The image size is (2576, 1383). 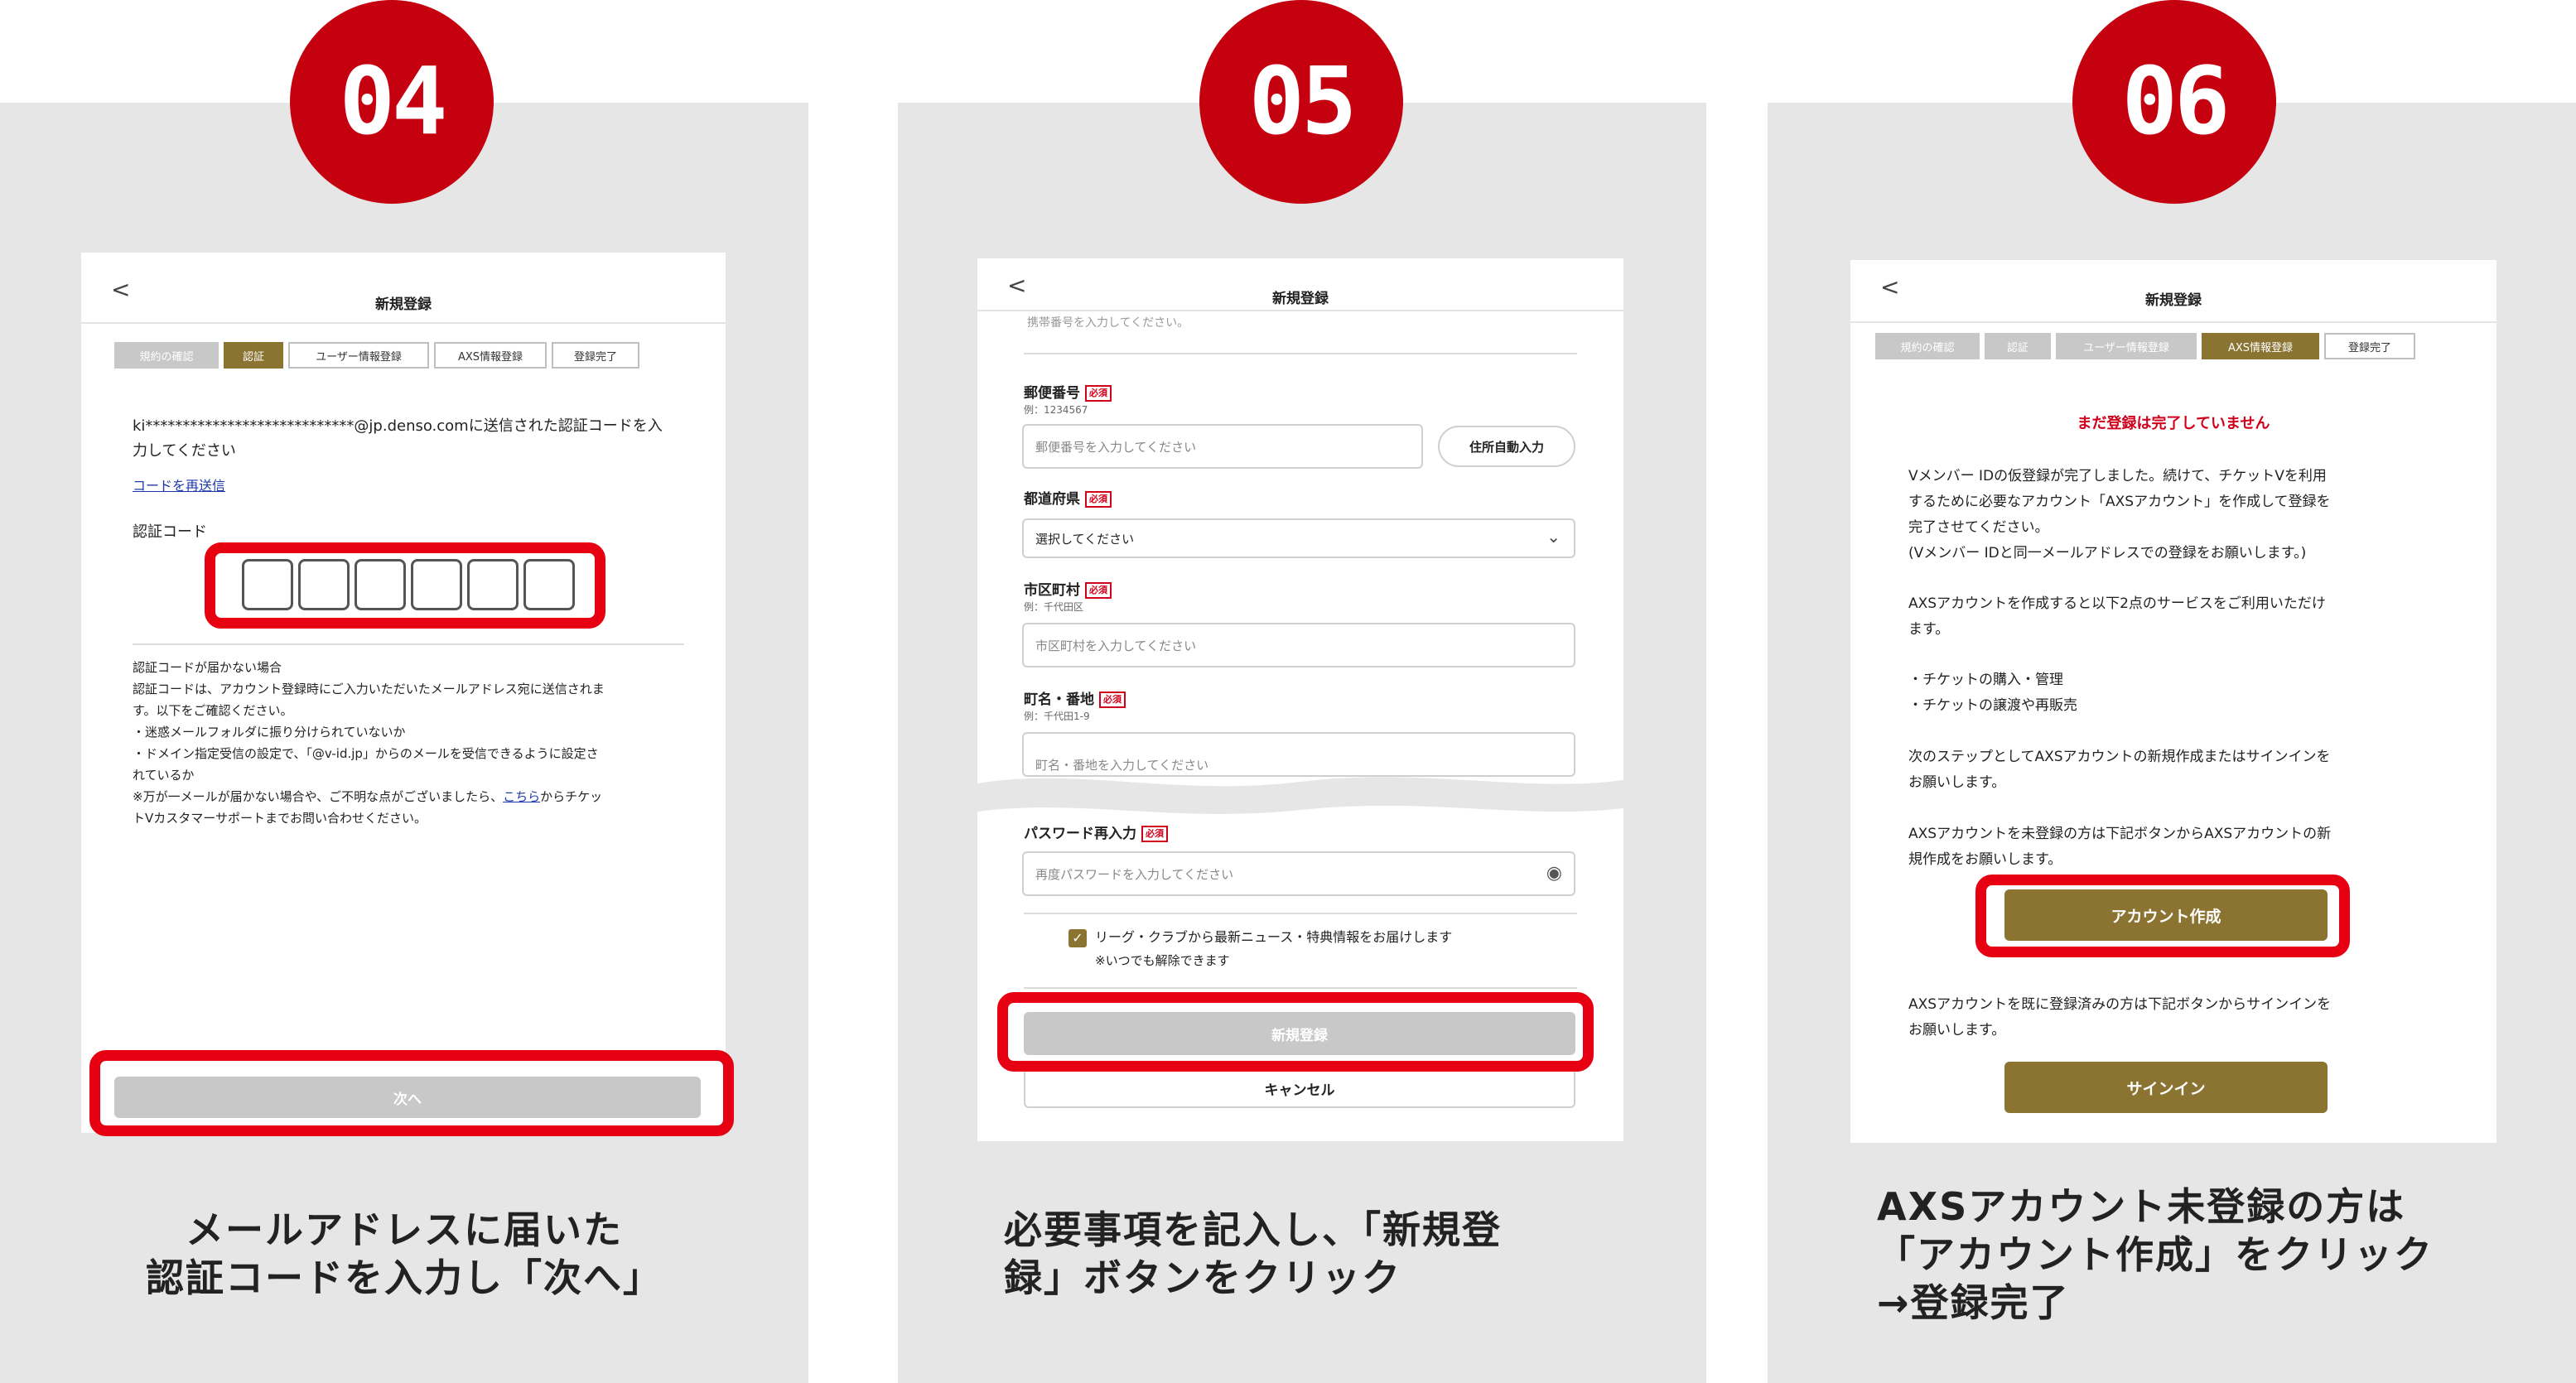 What do you see at coordinates (2173, 423) in the screenshot?
I see `incomplete-warning: まだ登録は完了していません` at bounding box center [2173, 423].